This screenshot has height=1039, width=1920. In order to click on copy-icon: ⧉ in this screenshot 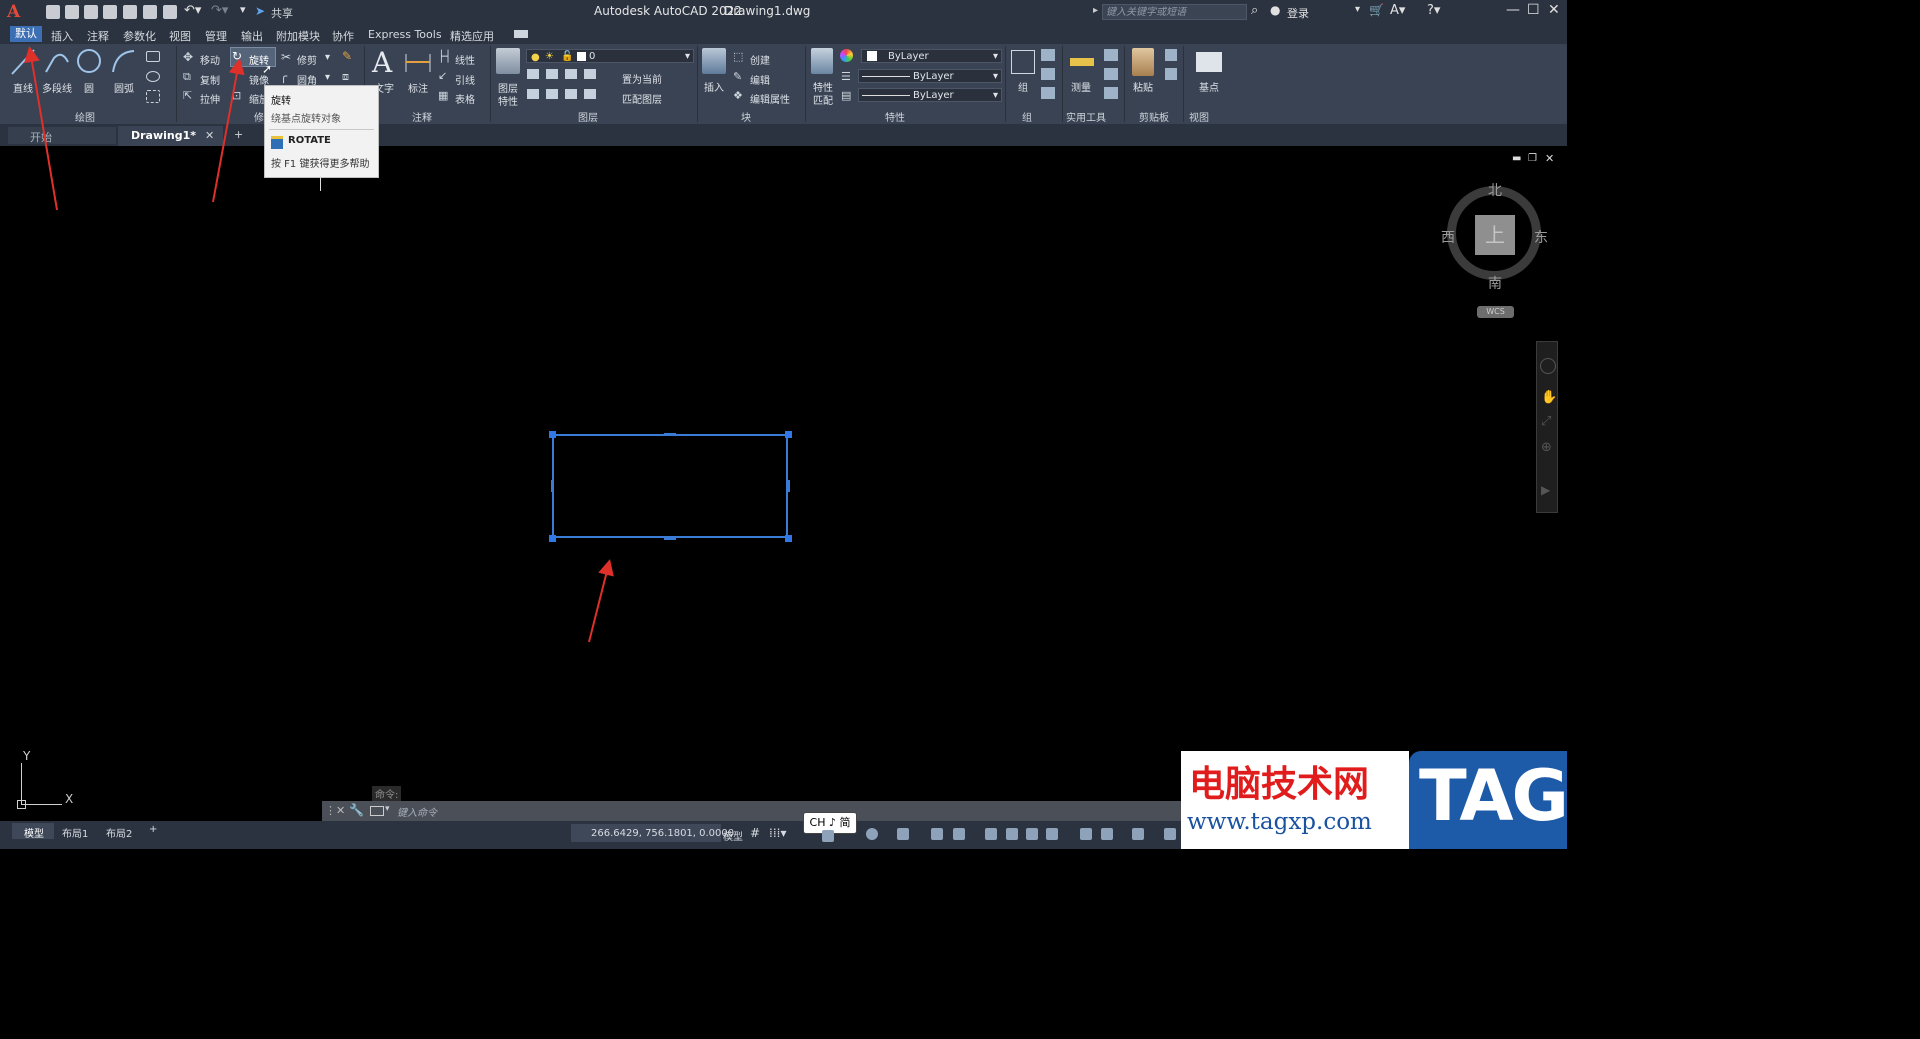, I will do `click(187, 77)`.